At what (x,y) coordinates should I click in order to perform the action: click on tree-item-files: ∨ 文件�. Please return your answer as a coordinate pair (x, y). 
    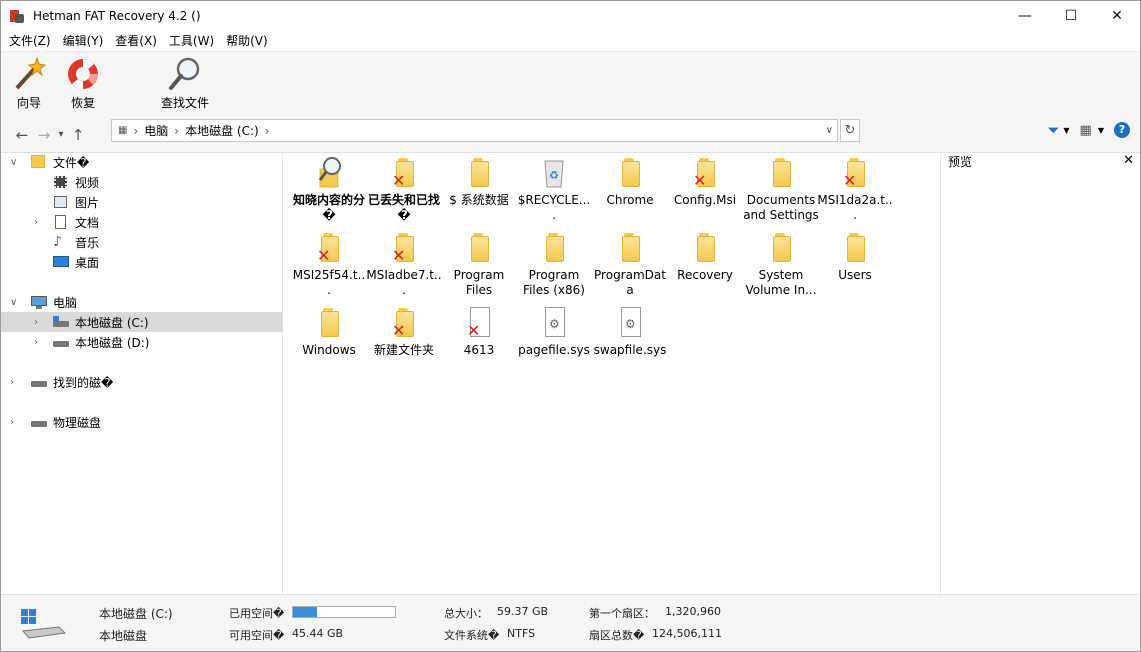
    Looking at the image, I should click on (142, 162).